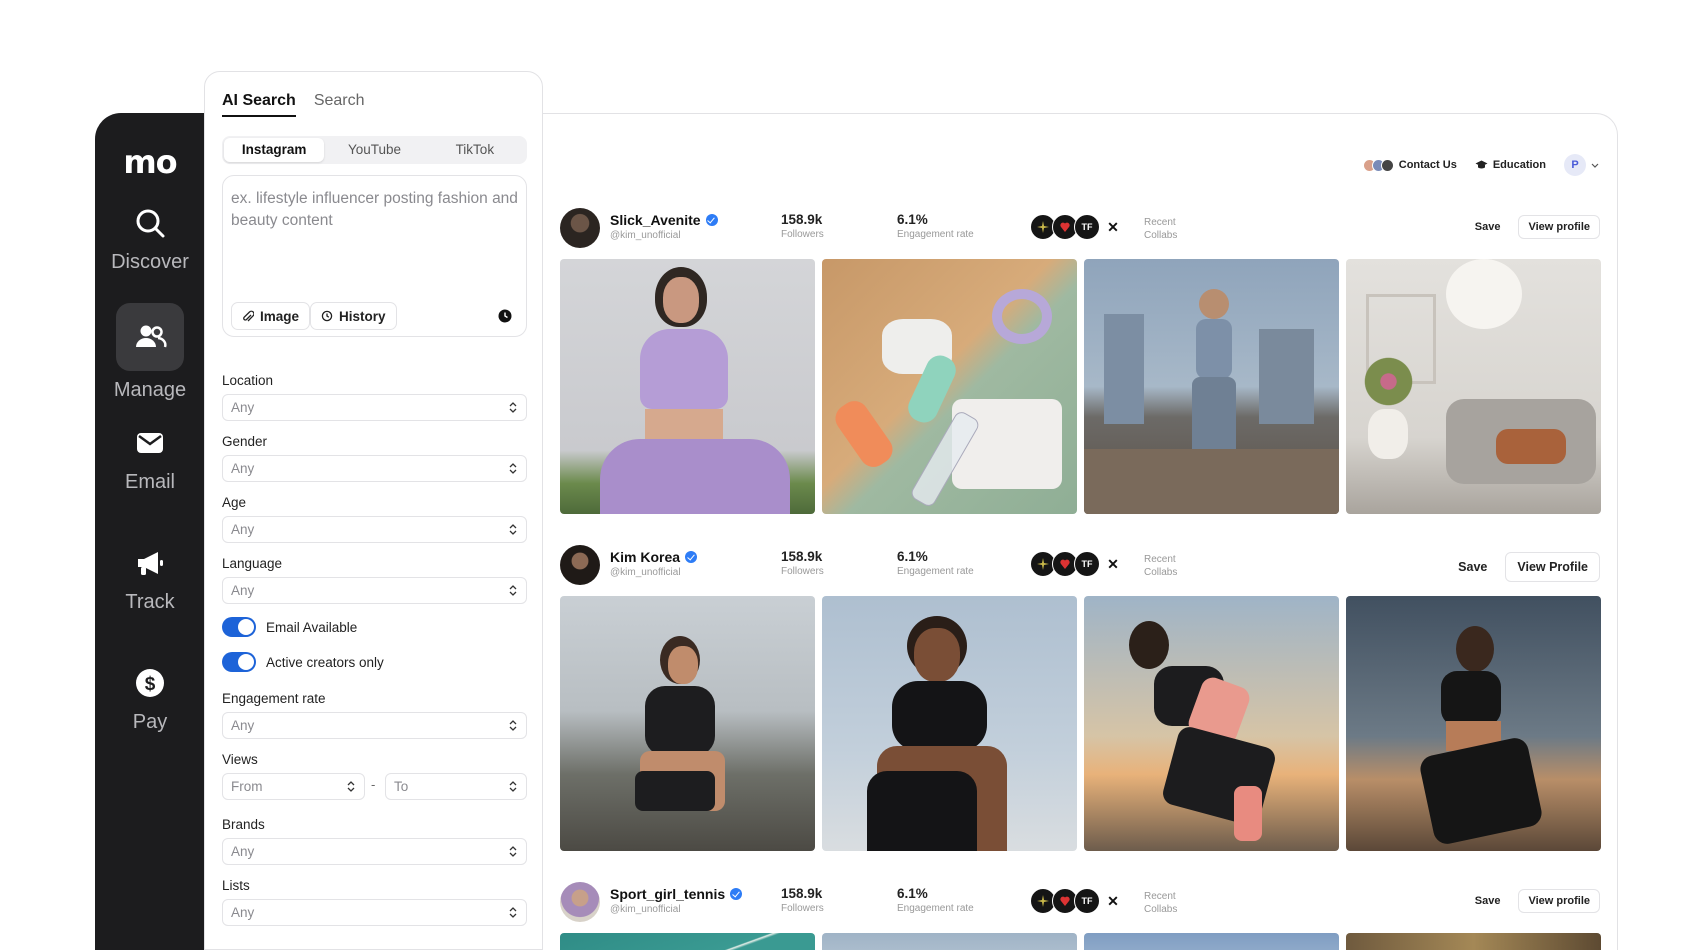 The height and width of the screenshot is (950, 1696). I want to click on sidebar-item-discover: Discover, so click(150, 239).